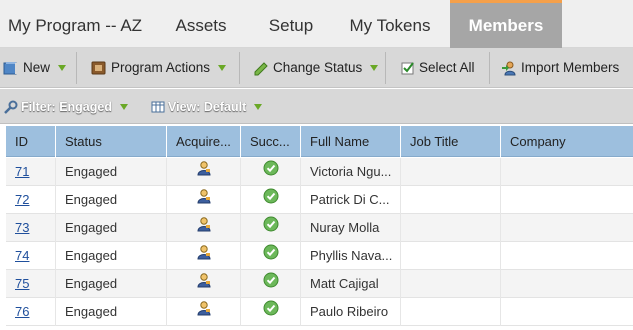  What do you see at coordinates (22, 227) in the screenshot?
I see `member-id-link: 73` at bounding box center [22, 227].